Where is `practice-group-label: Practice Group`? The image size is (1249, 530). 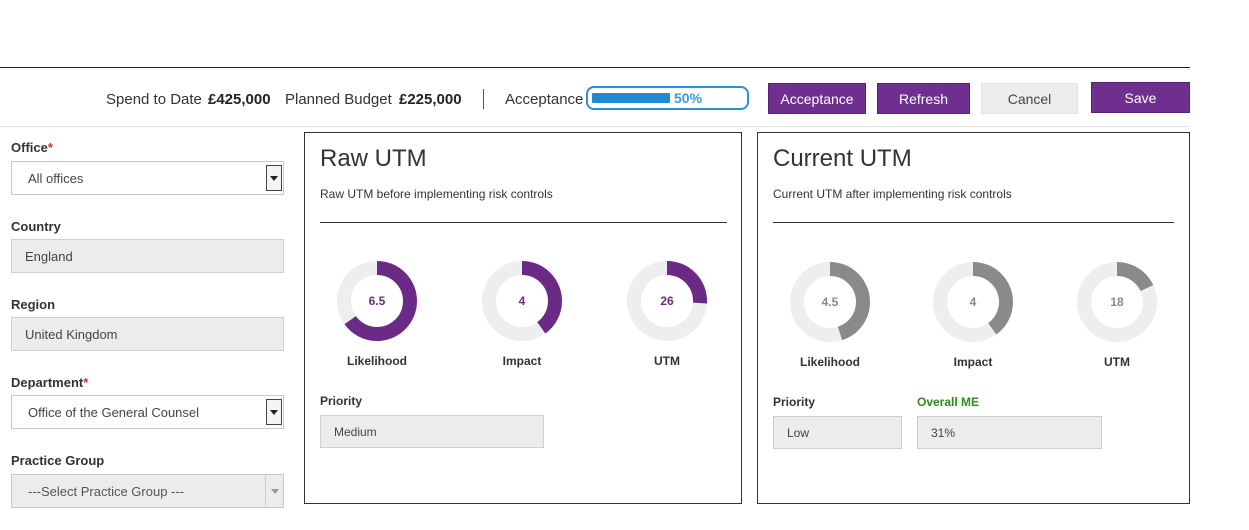
practice-group-label: Practice Group is located at coordinates (58, 460).